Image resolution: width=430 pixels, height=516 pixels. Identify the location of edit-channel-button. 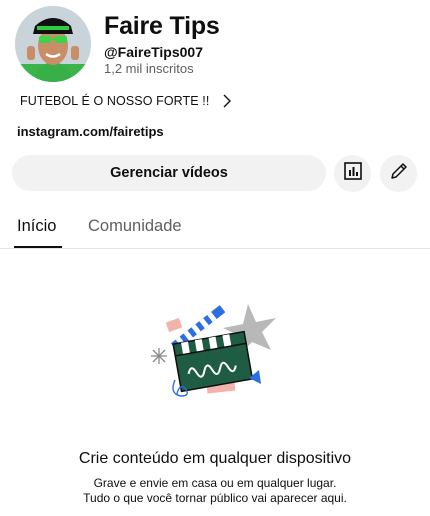
(398, 173).